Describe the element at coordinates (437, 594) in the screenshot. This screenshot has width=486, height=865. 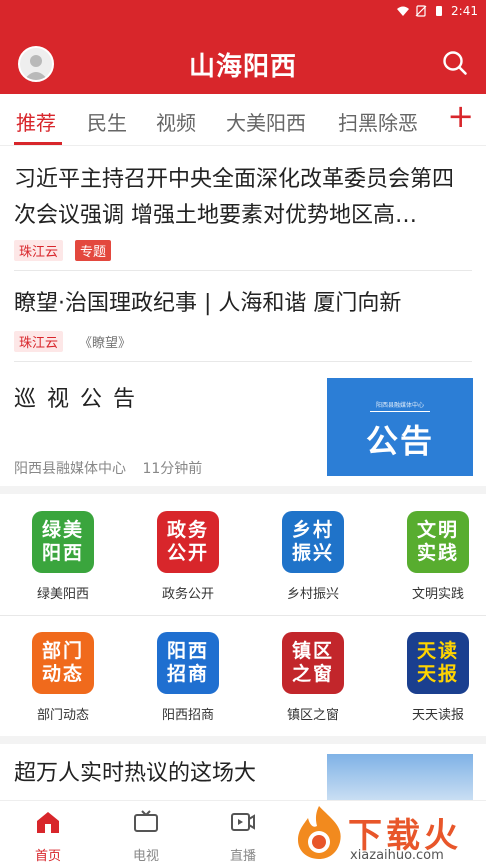
I see `grid-label: 文明实践` at that location.